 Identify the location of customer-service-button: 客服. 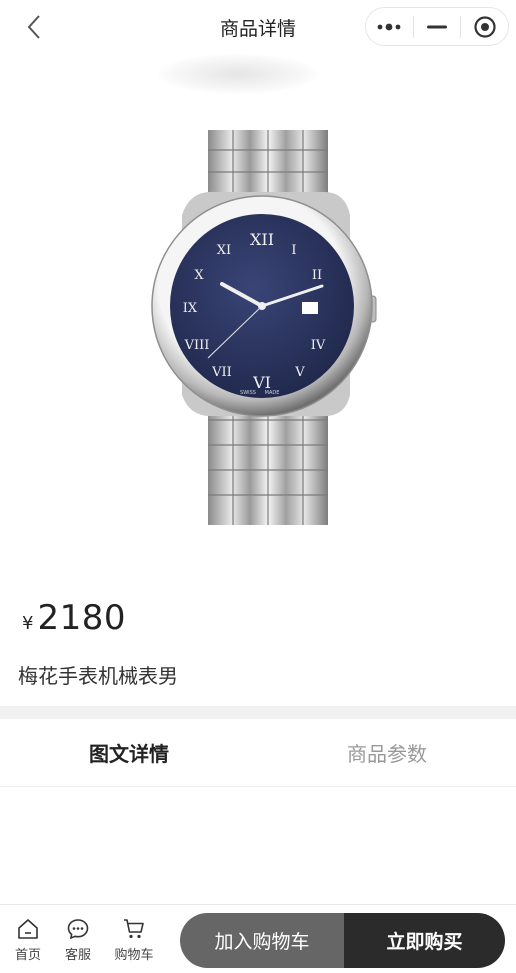
(78, 940).